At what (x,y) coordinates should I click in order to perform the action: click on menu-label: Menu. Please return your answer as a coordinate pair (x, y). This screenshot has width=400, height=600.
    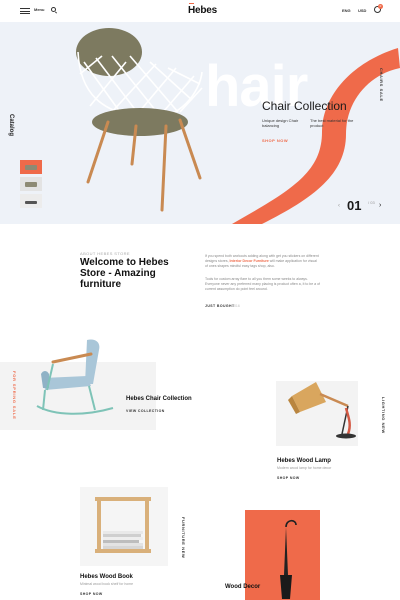
    Looking at the image, I should click on (39, 9).